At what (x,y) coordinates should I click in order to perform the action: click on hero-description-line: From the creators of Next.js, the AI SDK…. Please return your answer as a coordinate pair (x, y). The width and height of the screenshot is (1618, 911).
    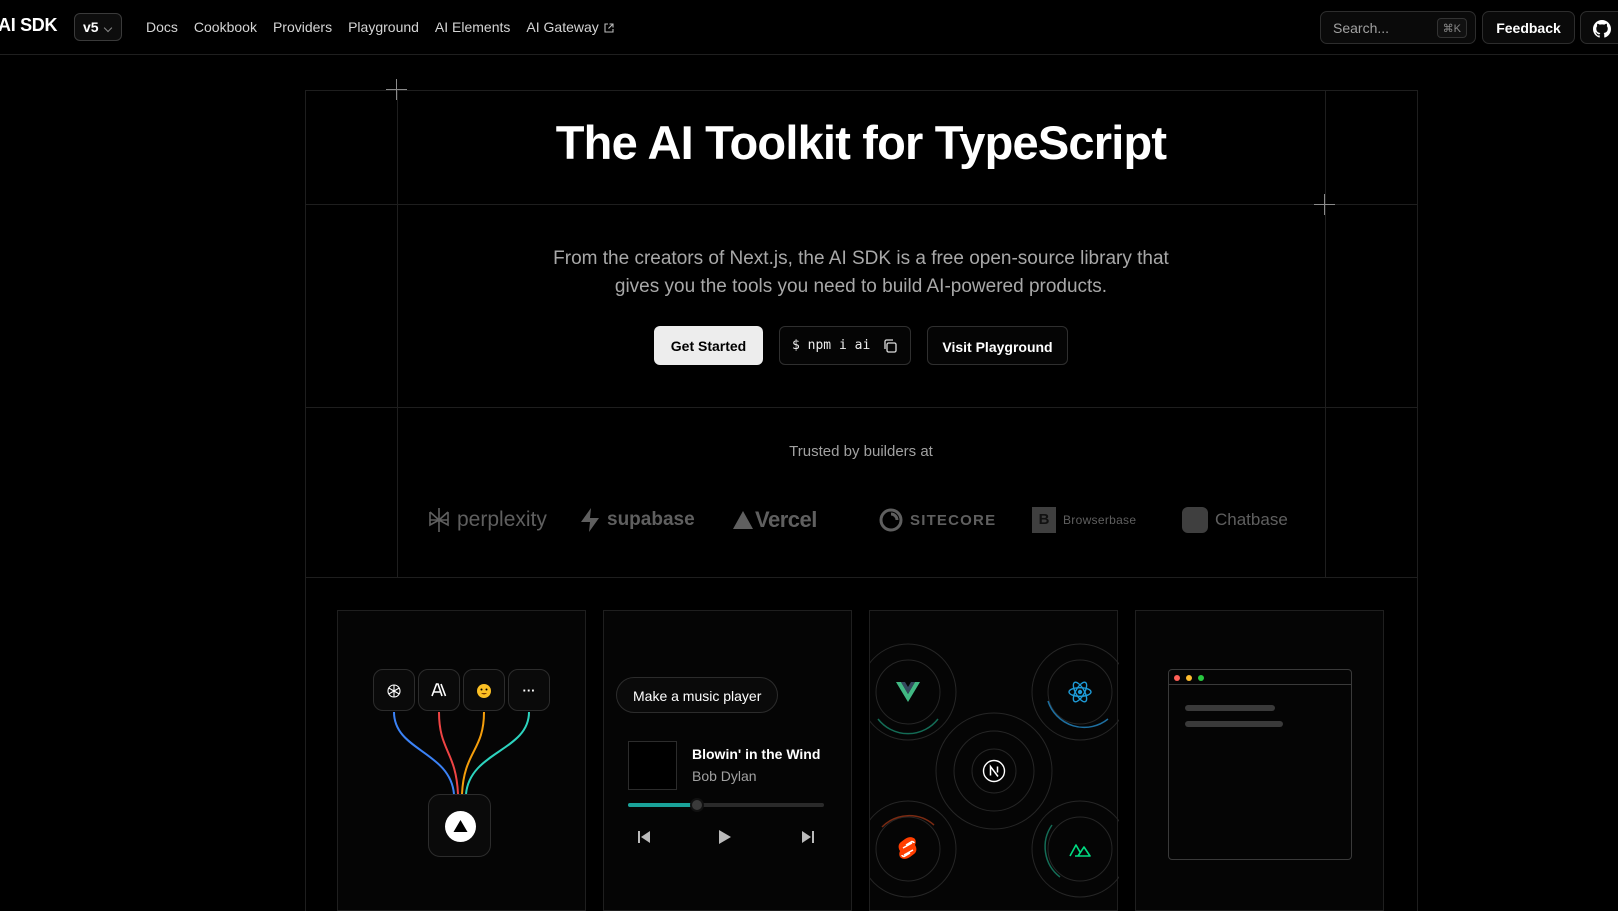
    Looking at the image, I should click on (861, 258).